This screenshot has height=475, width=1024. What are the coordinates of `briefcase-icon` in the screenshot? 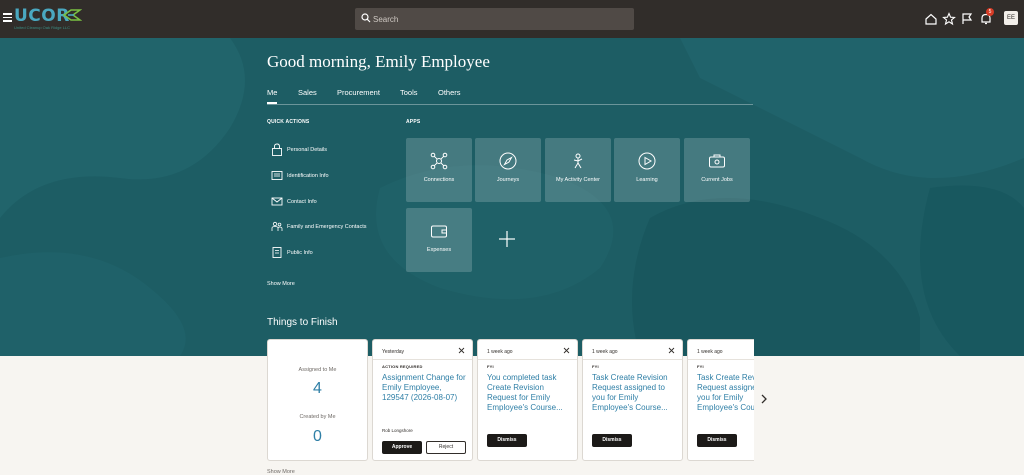 It's located at (717, 161).